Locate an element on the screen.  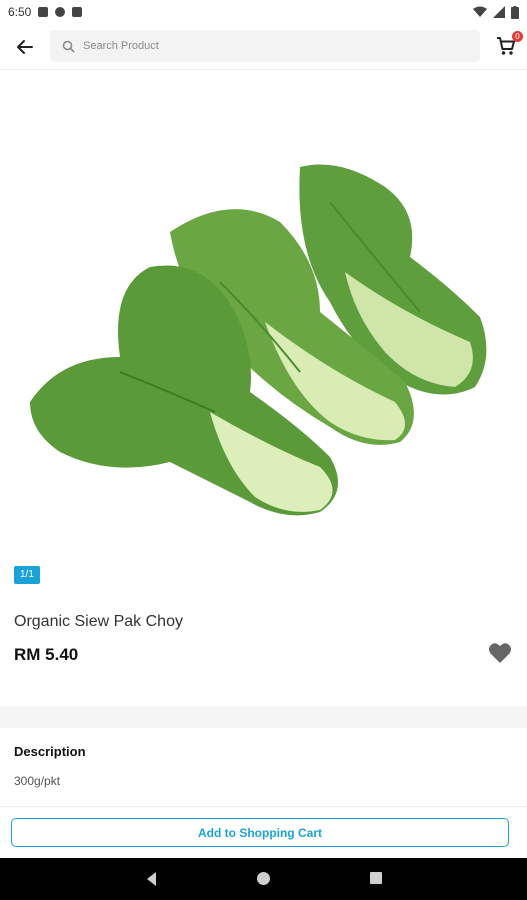
status-time: 6:50 is located at coordinates (20, 12).